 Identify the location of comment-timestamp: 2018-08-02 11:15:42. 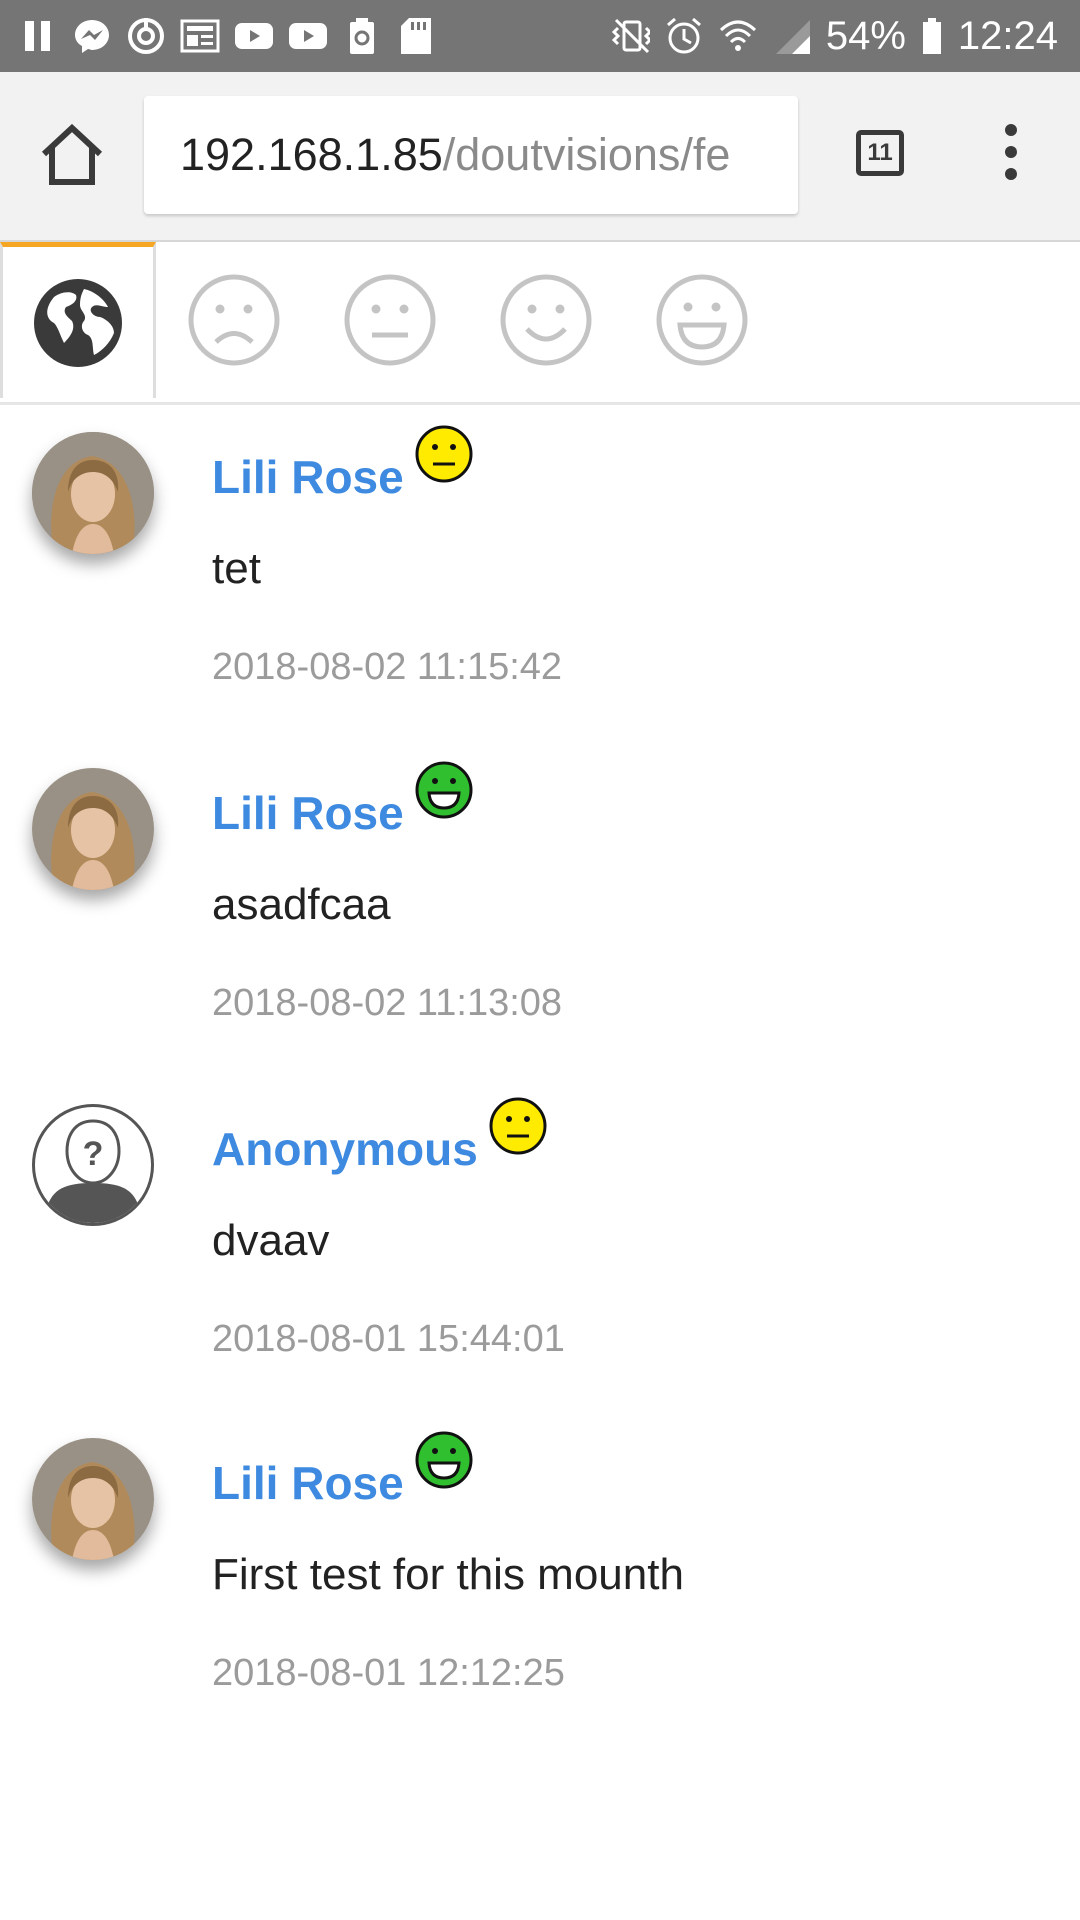
(387, 667).